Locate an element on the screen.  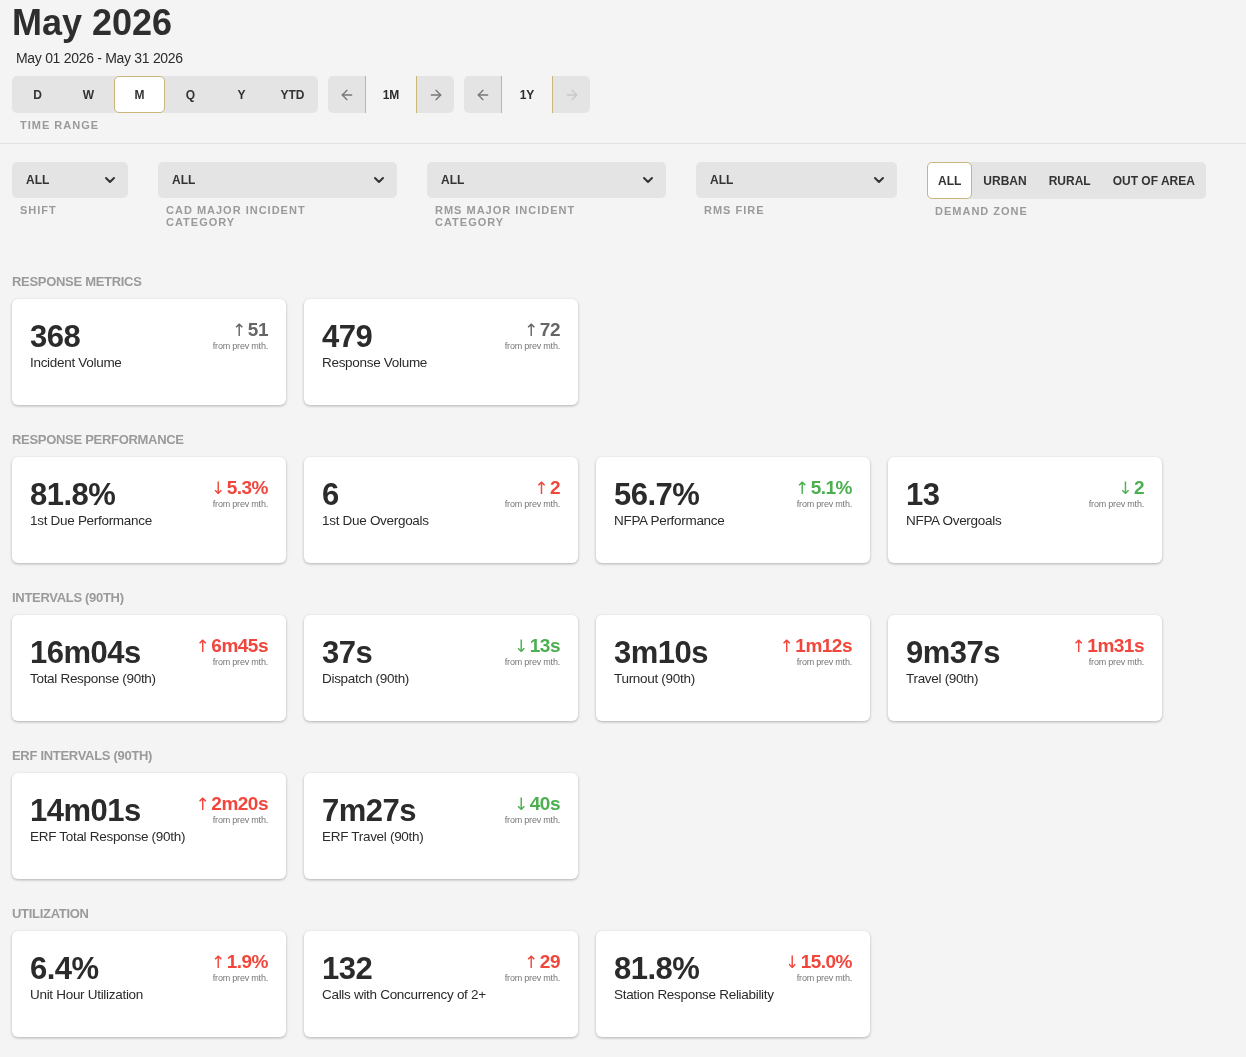
time-range-label: TIME RANGE is located at coordinates (60, 125).